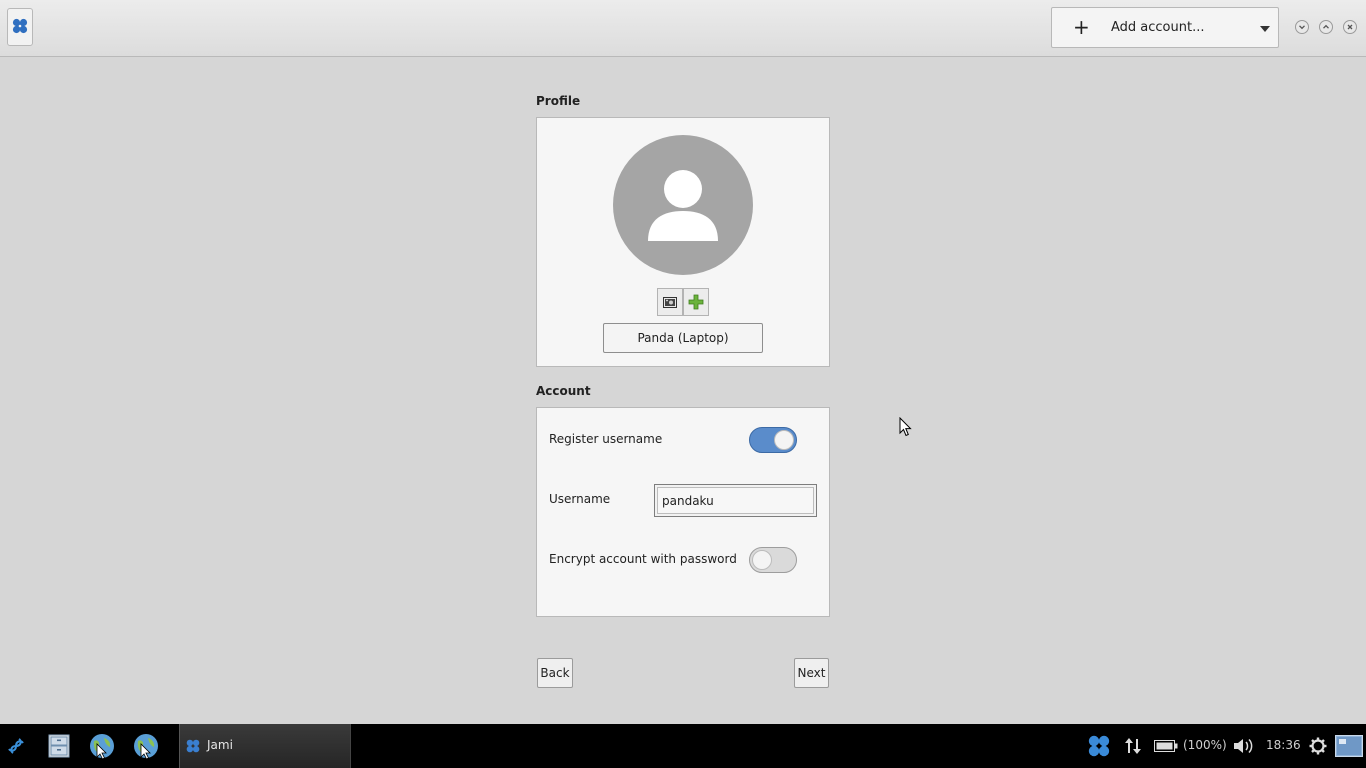 The image size is (1366, 768). I want to click on jami-tray-icon, so click(1099, 746).